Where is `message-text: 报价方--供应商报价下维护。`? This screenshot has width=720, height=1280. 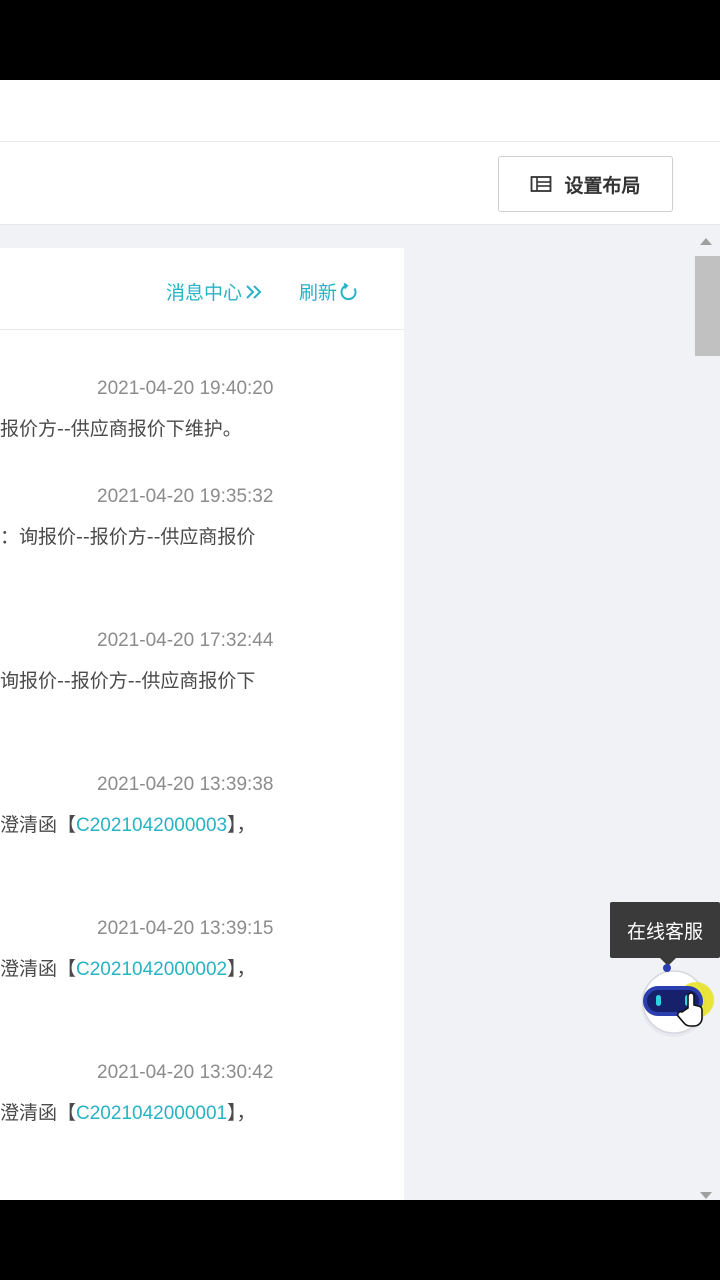
message-text: 报价方--供应商报价下维护。 is located at coordinates (121, 427).